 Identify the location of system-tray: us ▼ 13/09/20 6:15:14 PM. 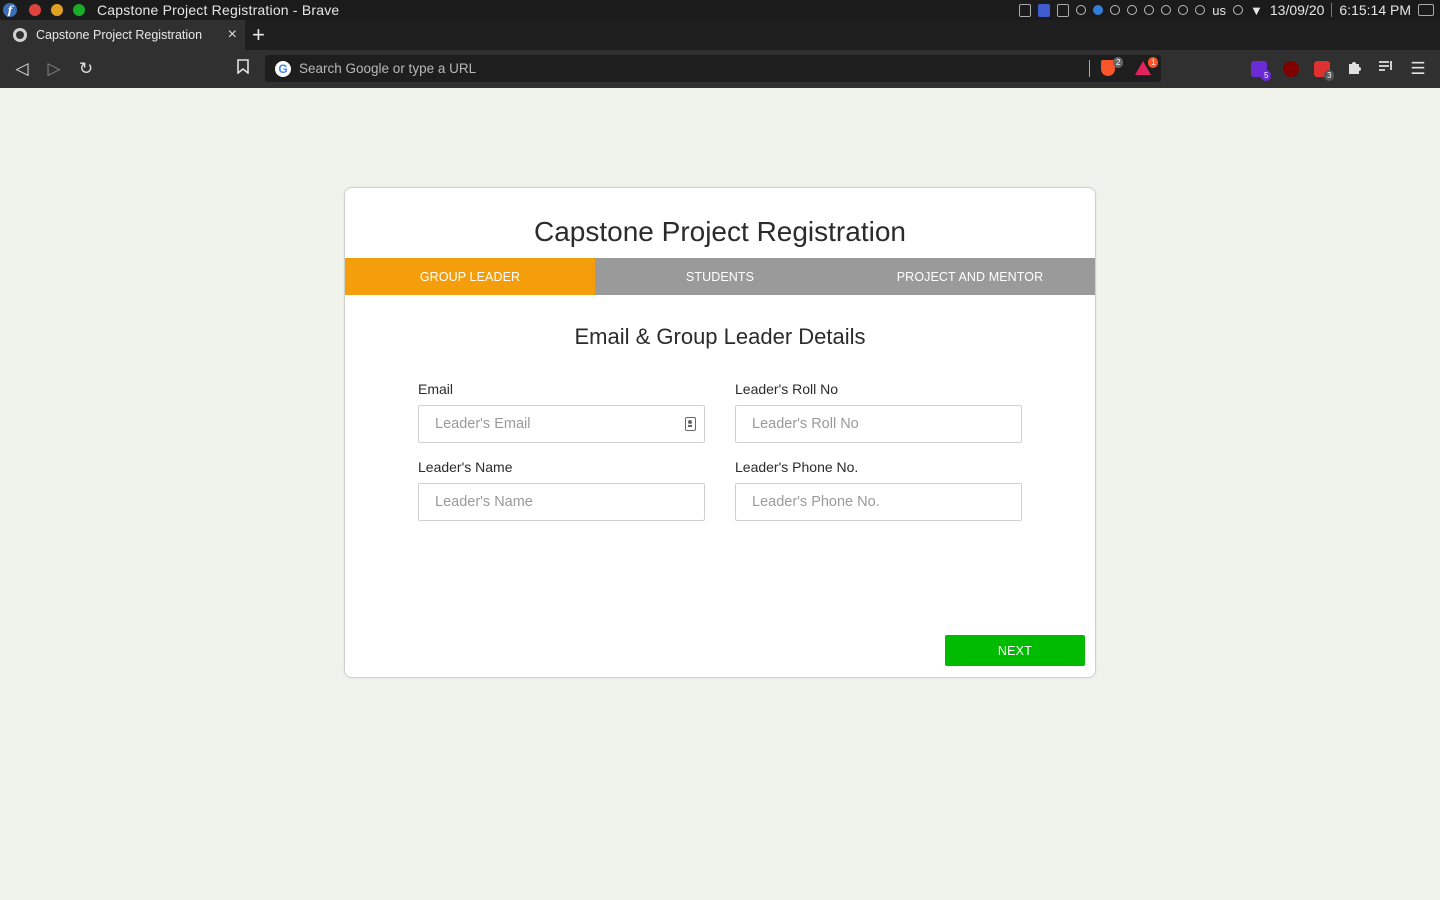
(1229, 10).